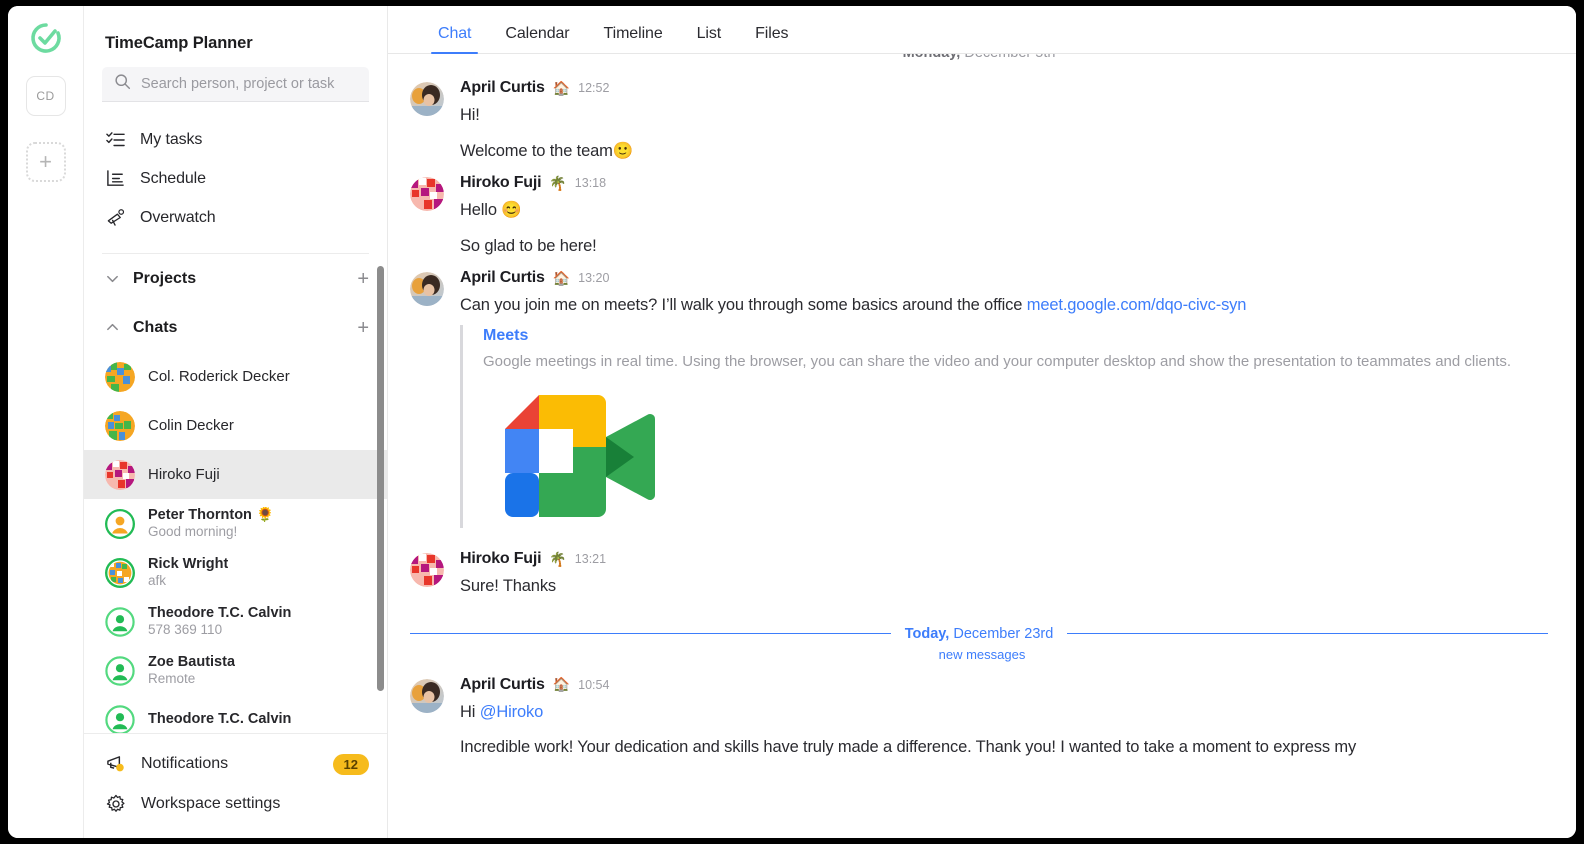  Describe the element at coordinates (1003, 685) in the screenshot. I see `message-header: April Curtis 🏠 10:54` at that location.